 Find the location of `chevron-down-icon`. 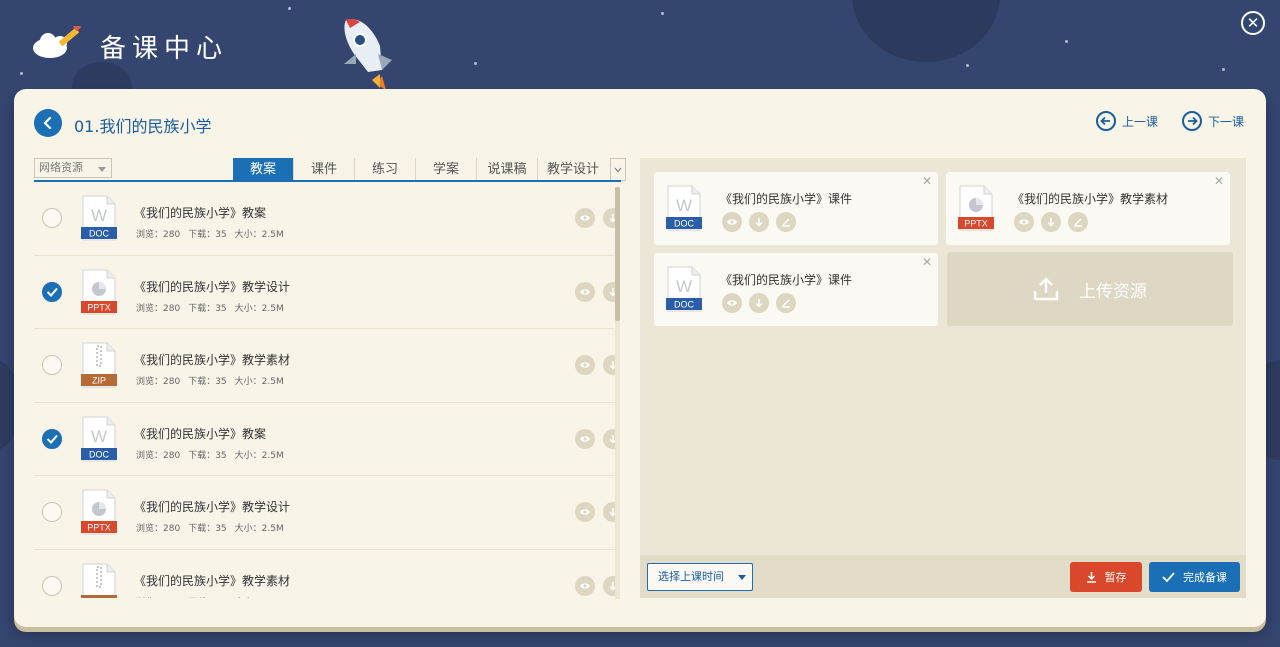

chevron-down-icon is located at coordinates (618, 169).